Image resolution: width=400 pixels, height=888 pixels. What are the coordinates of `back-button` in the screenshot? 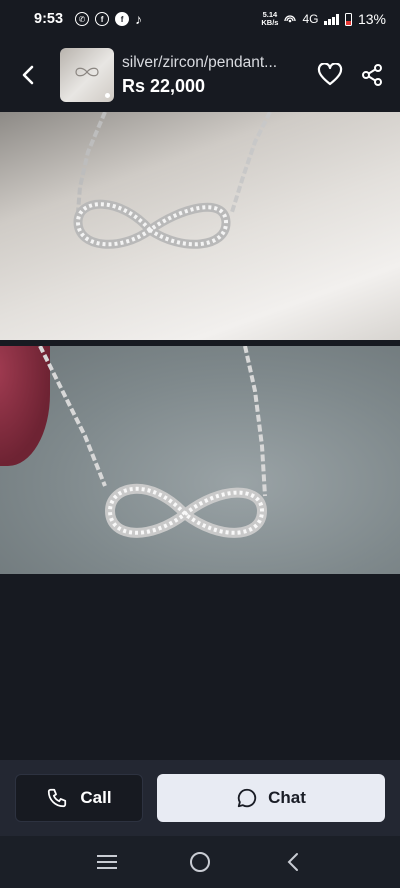 It's located at (28, 75).